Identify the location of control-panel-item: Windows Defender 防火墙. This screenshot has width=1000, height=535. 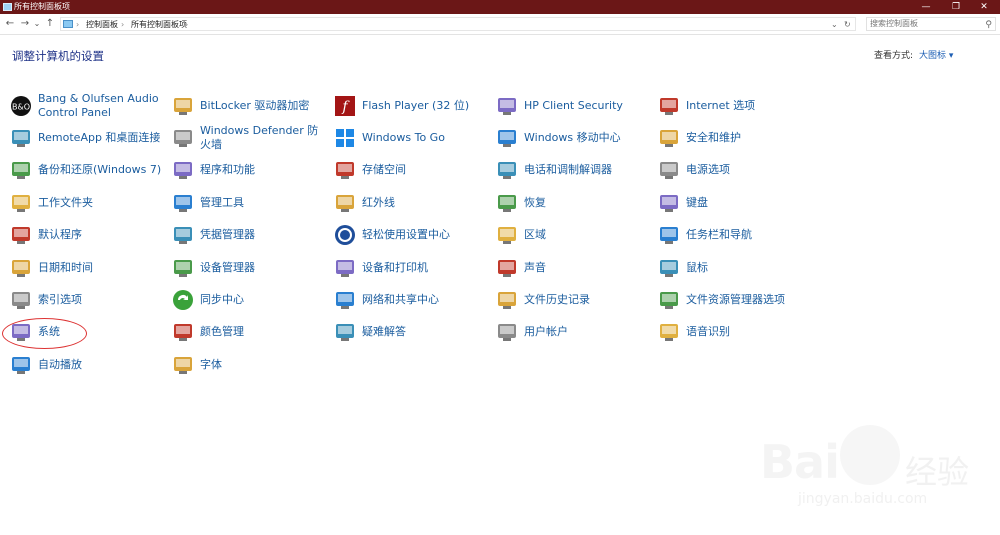
(249, 138).